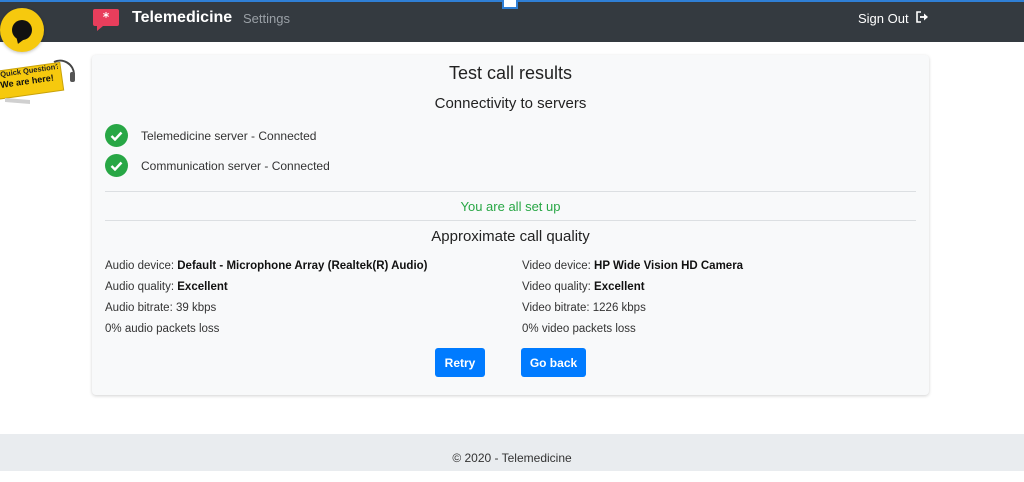 The height and width of the screenshot is (482, 1024). What do you see at coordinates (556, 287) in the screenshot?
I see `video-quality-label: Video quality:` at bounding box center [556, 287].